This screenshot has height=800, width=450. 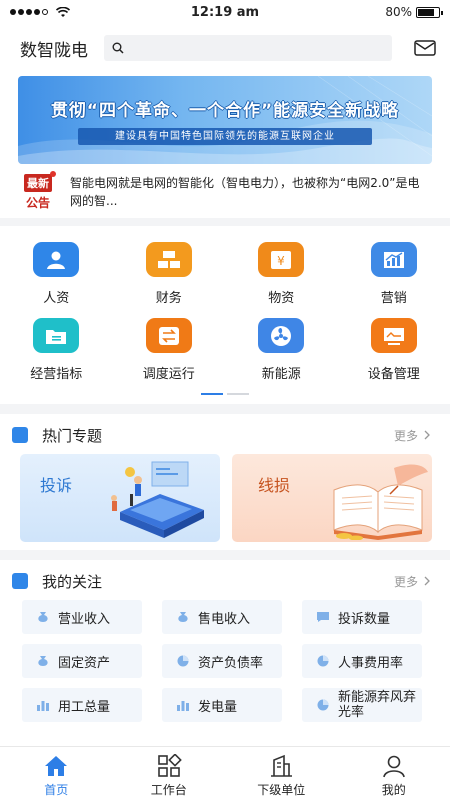 I want to click on app-title: 数智陇电, so click(x=54, y=50).